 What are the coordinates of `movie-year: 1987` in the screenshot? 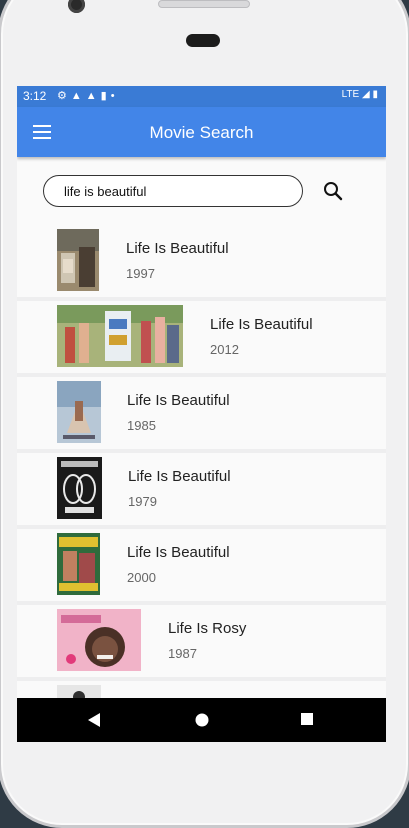 It's located at (182, 653).